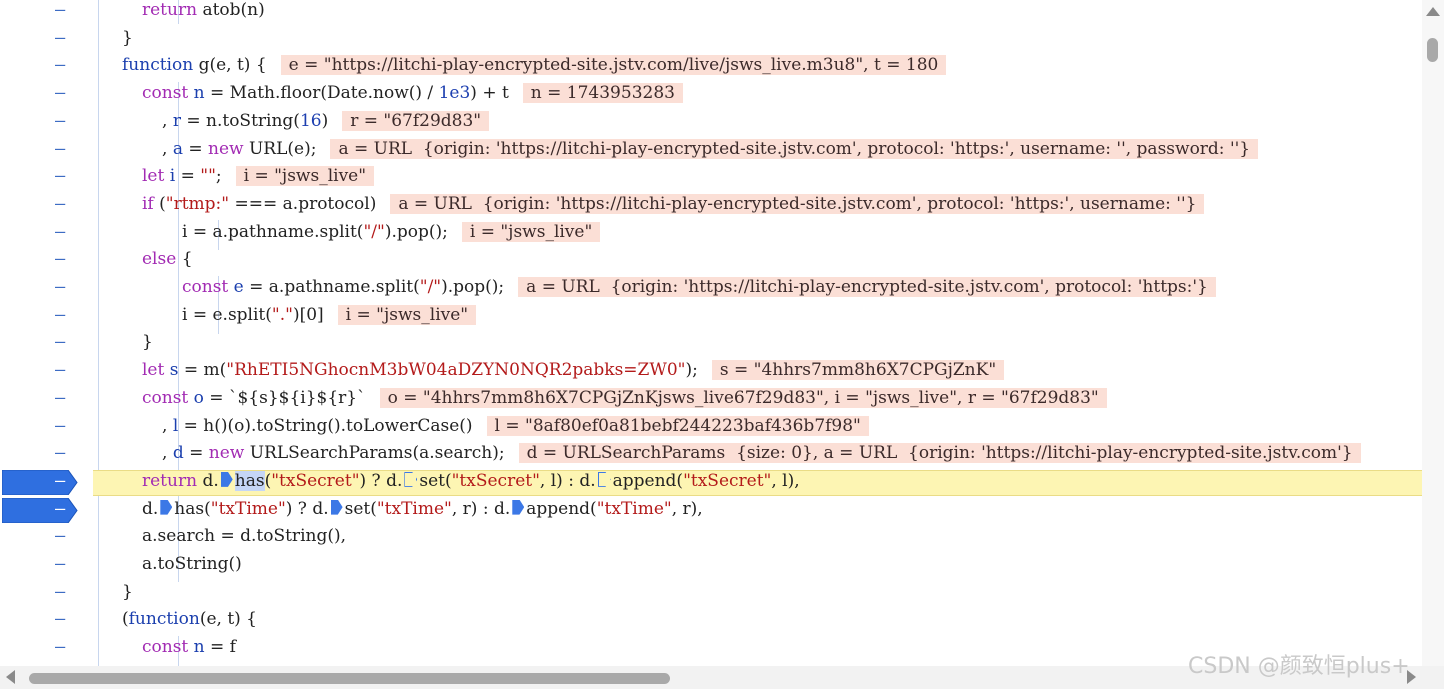 The image size is (1444, 689). What do you see at coordinates (202, 370) in the screenshot?
I see `token: = m(` at bounding box center [202, 370].